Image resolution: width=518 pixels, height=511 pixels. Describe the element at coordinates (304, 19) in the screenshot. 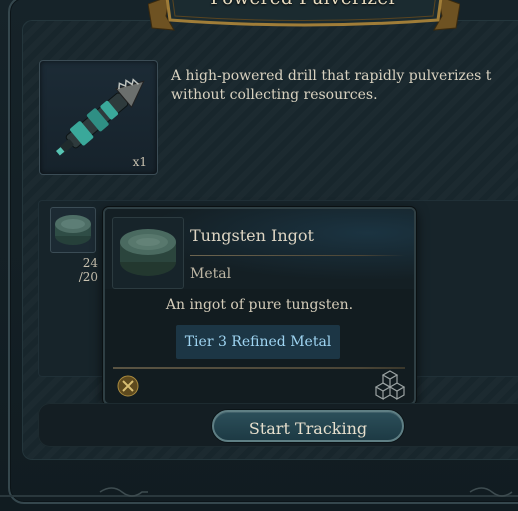

I see `title-banner: Powered Pulverizer` at that location.